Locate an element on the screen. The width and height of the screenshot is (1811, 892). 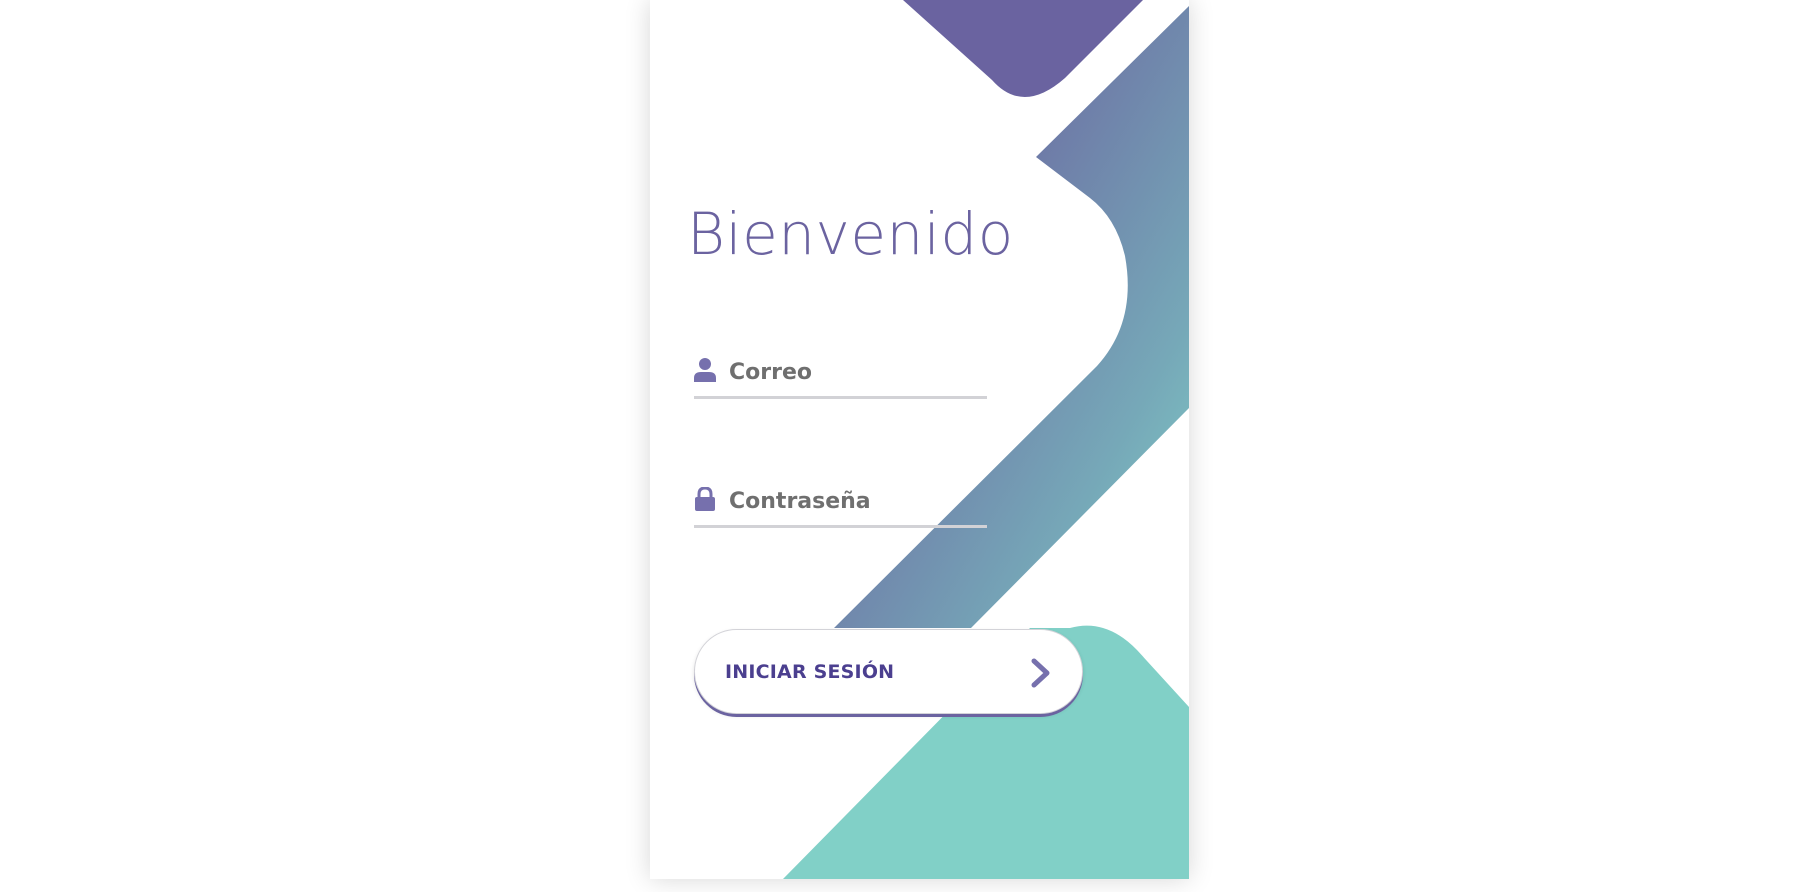
top-purple-shape is located at coordinates (1023, 49).